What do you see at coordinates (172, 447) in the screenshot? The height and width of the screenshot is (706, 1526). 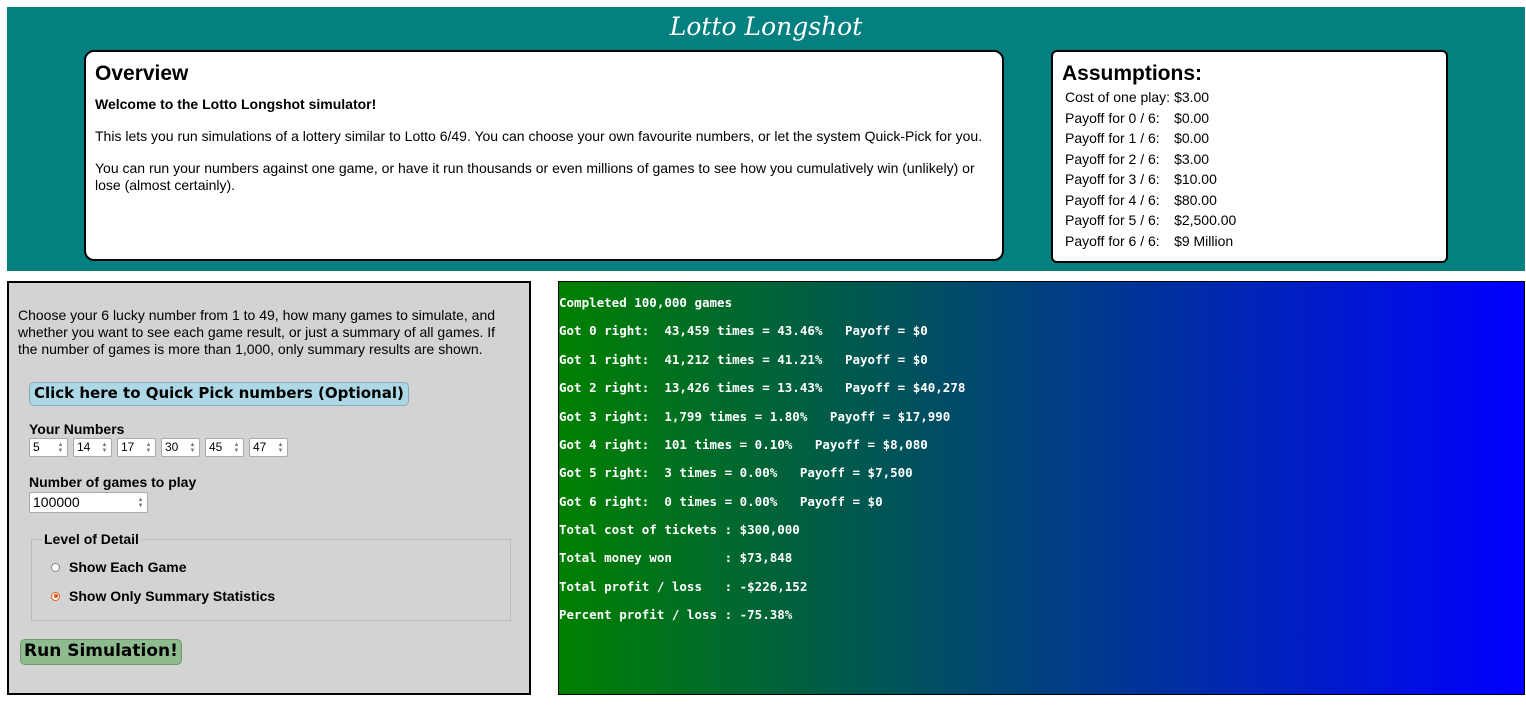 I see `lucky-number-value: 30` at bounding box center [172, 447].